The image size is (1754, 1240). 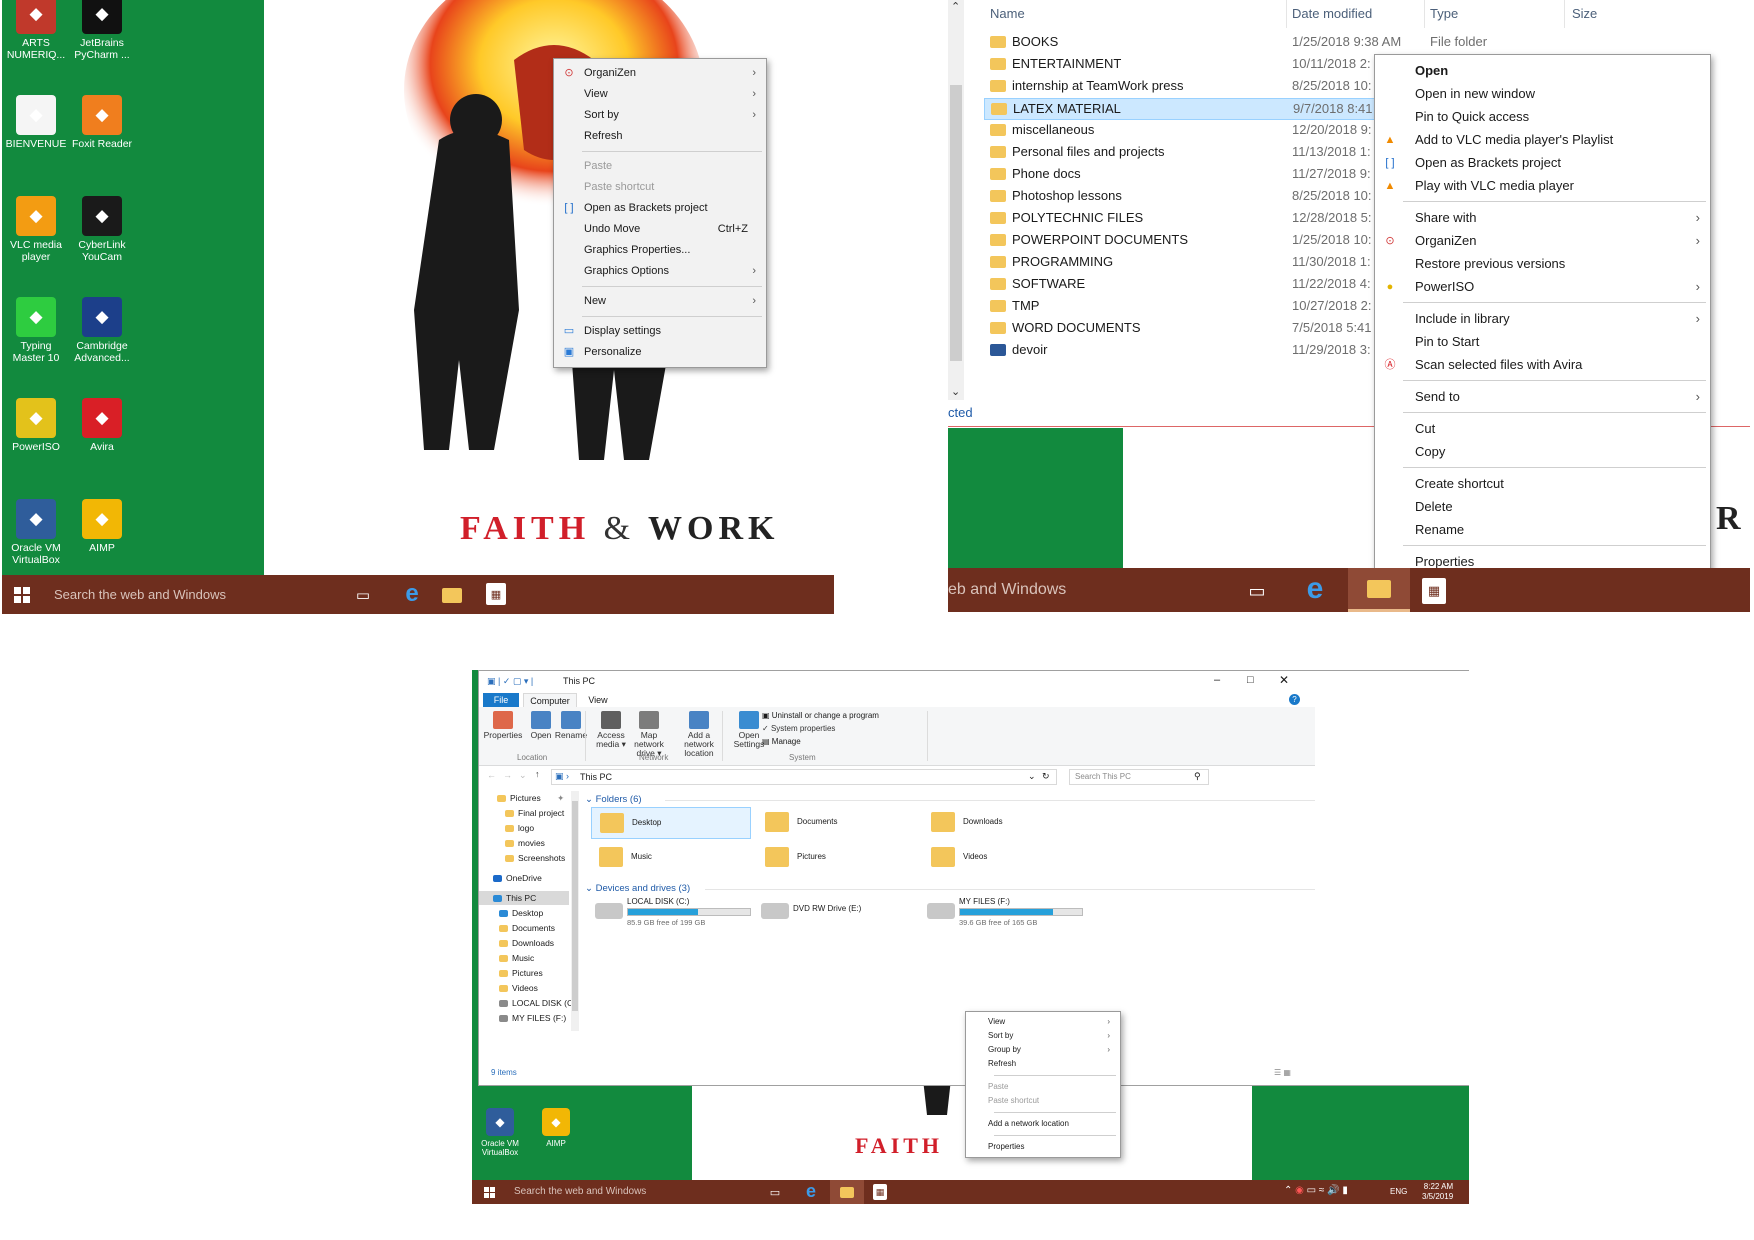 I want to click on desktop-icon-bienvenue: ◆ BIENVENUE, so click(x=36, y=122).